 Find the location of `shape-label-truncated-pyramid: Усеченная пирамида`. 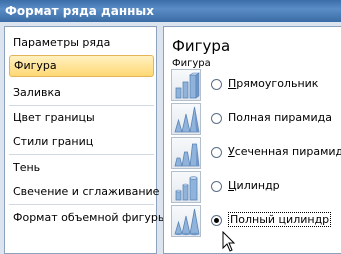

shape-label-truncated-pyramid: Усеченная пирамида is located at coordinates (284, 151).